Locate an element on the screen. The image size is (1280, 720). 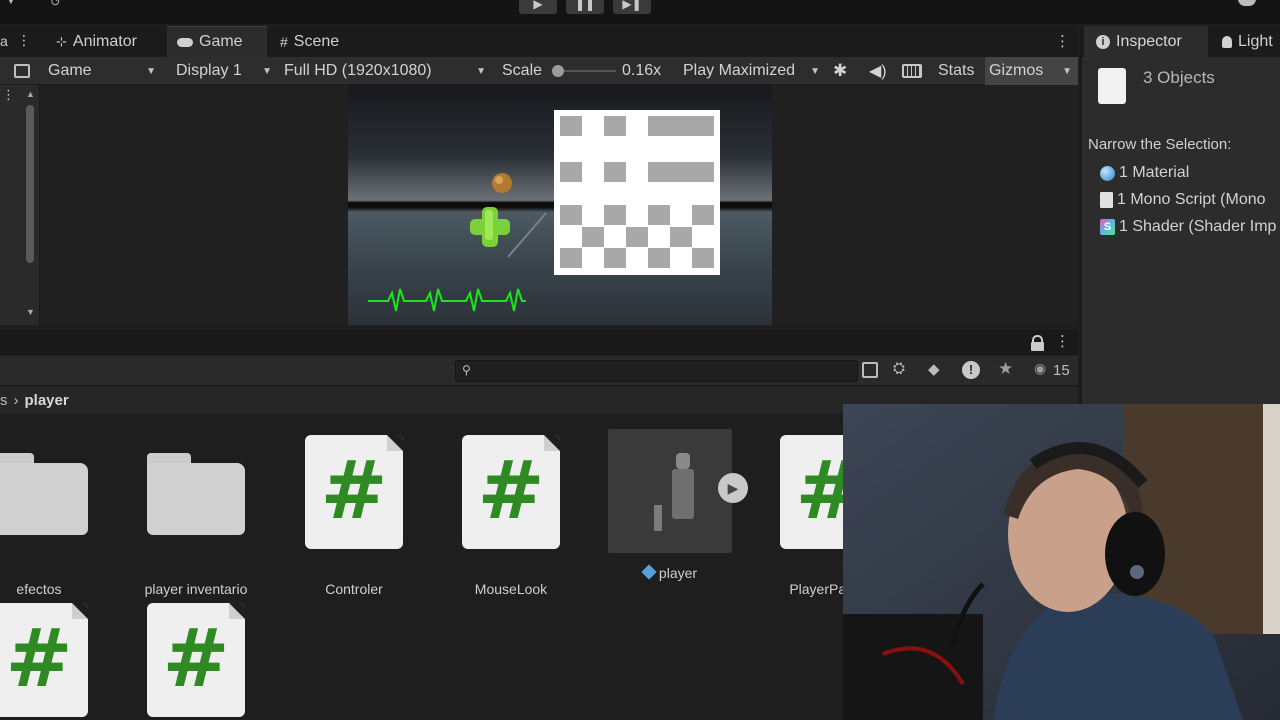
history-icon: ↺ is located at coordinates (55, 5).